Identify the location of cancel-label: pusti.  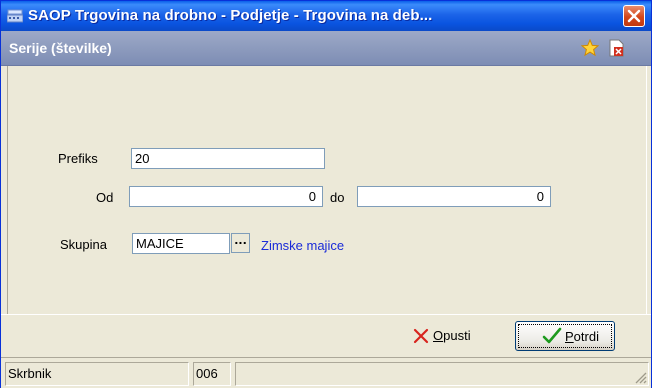
(457, 335).